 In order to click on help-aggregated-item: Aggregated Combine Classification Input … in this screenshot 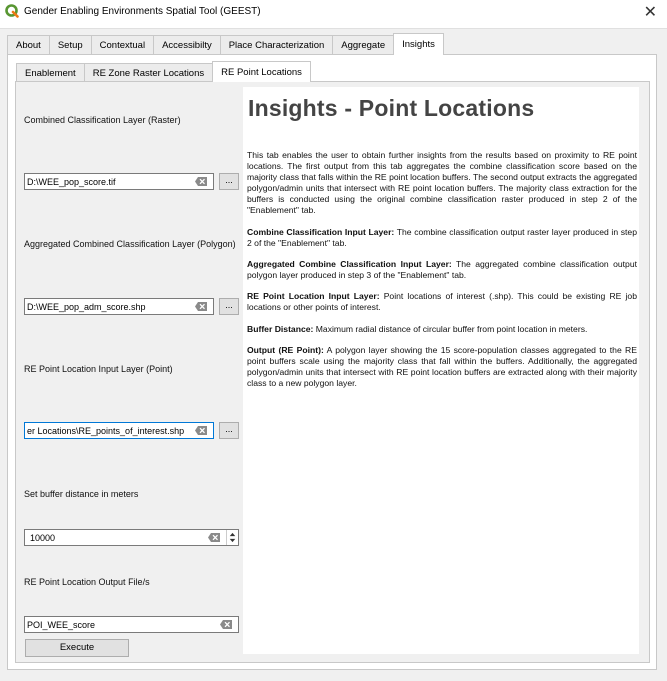, I will do `click(442, 270)`.